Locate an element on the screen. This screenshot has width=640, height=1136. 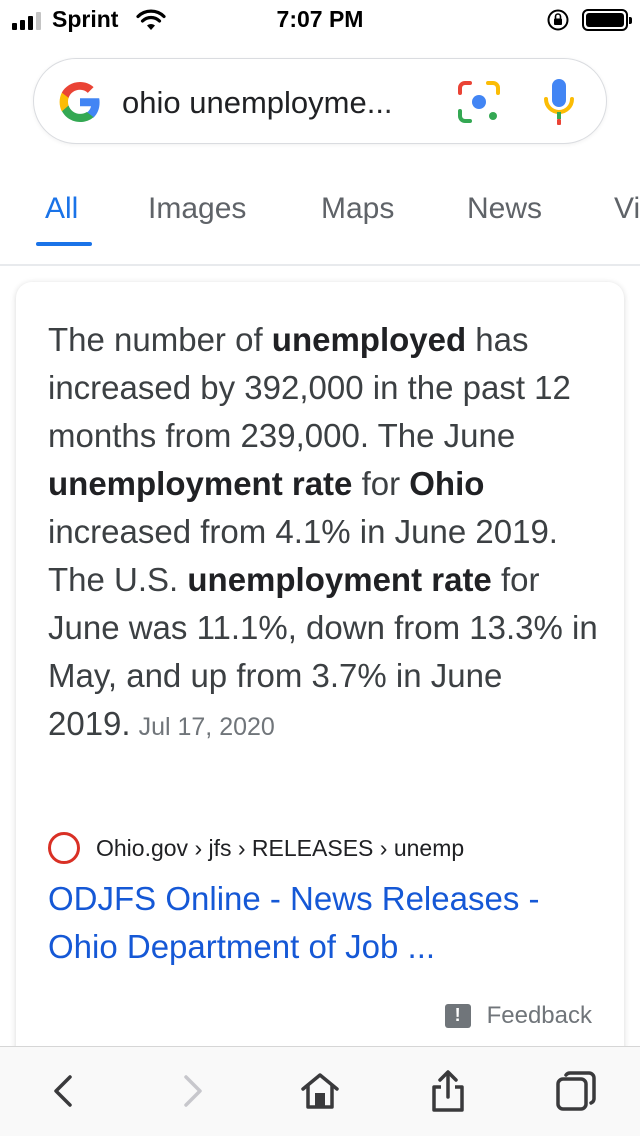
active-tab-indicator is located at coordinates (64, 244).